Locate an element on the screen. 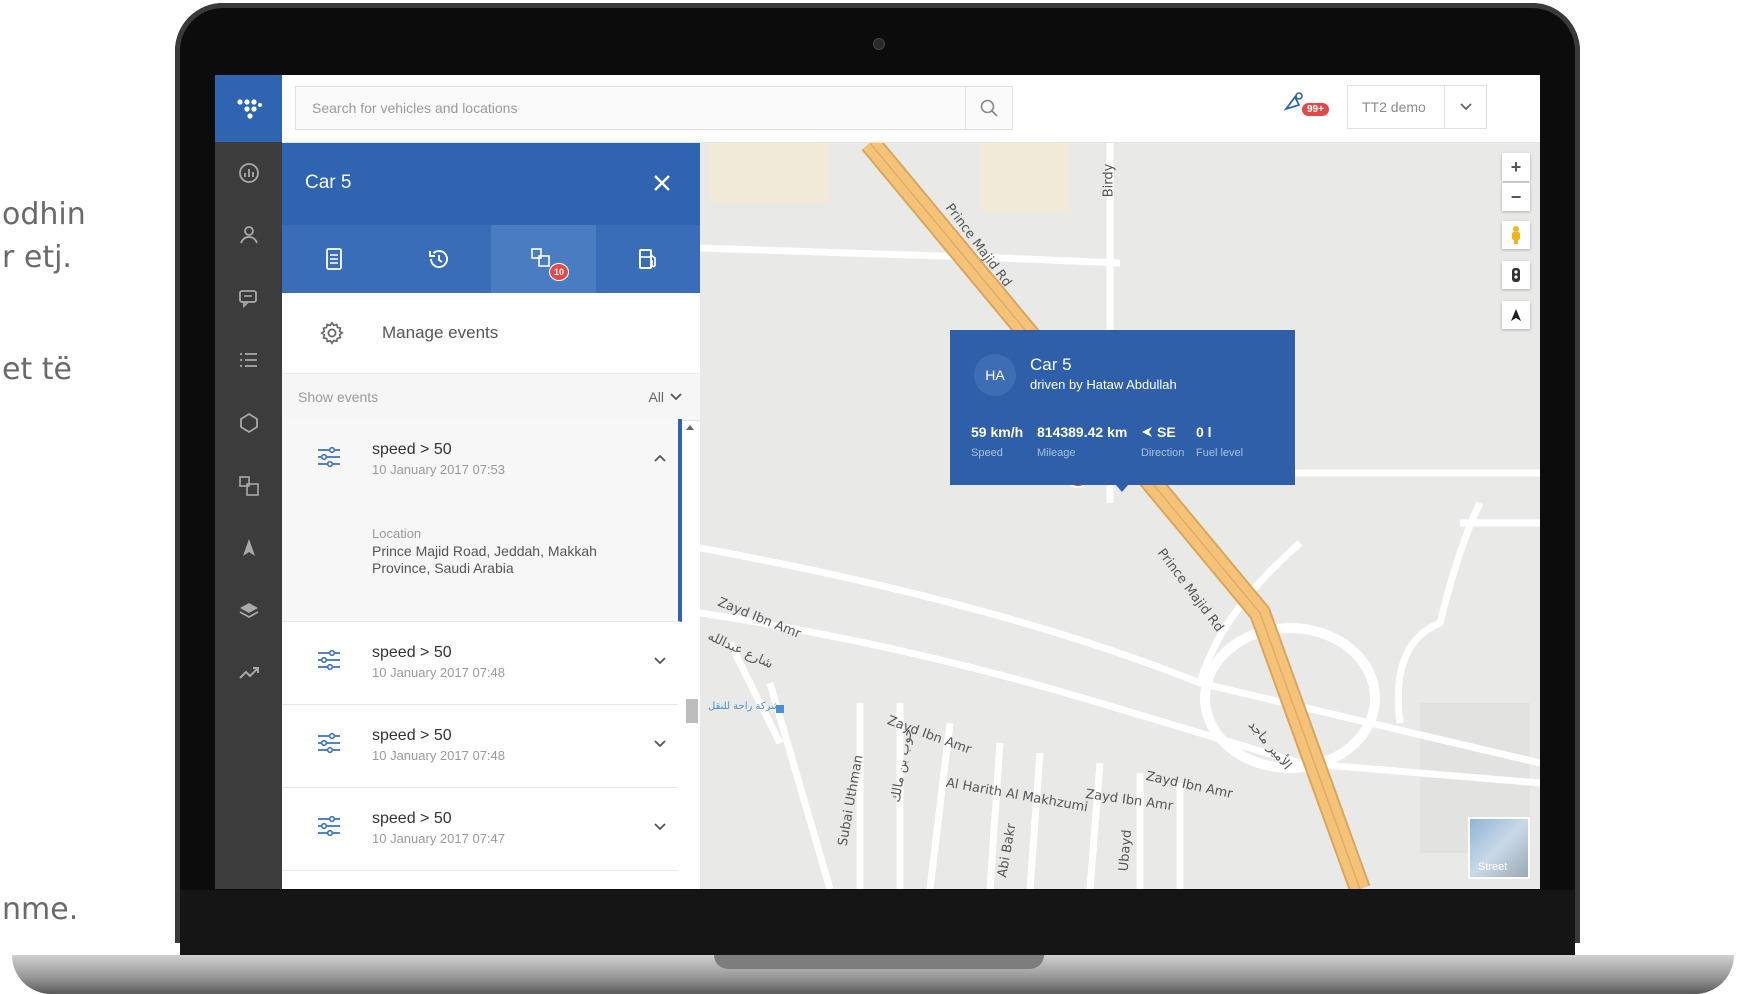 The width and height of the screenshot is (1742, 994). traffic-icon is located at coordinates (1516, 275).